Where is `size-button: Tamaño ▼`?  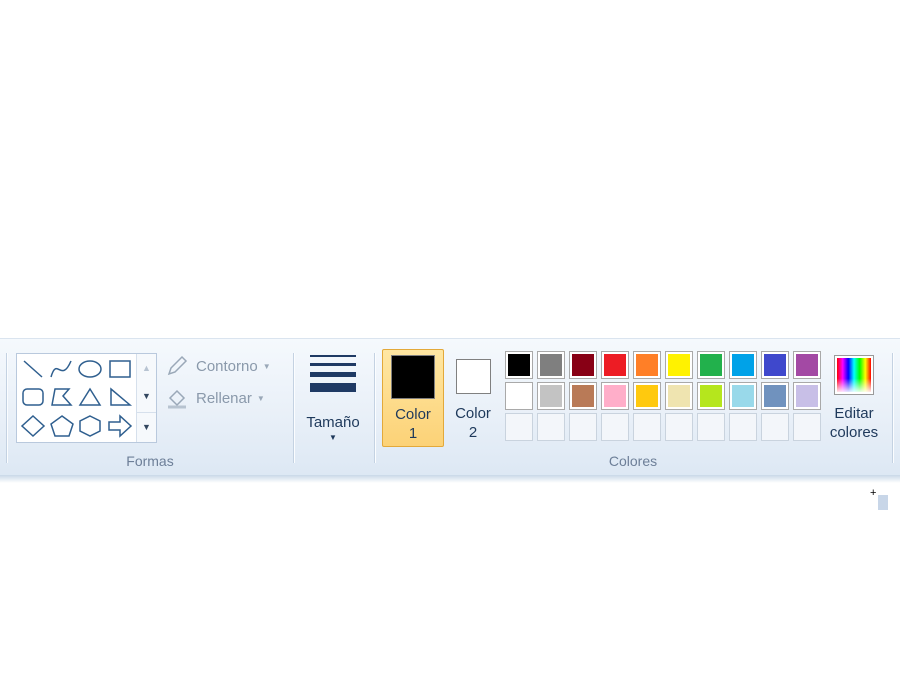
size-button: Tamaño ▼ is located at coordinates (333, 397).